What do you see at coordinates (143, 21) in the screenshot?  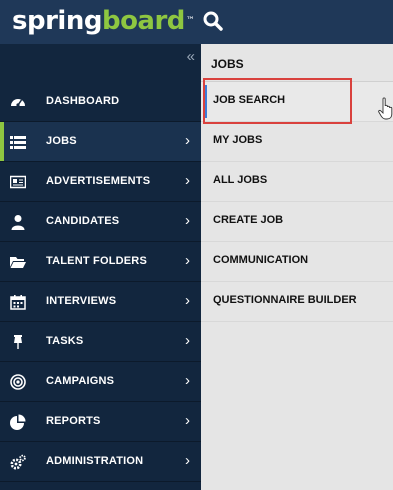 I see `logo-text-board: board` at bounding box center [143, 21].